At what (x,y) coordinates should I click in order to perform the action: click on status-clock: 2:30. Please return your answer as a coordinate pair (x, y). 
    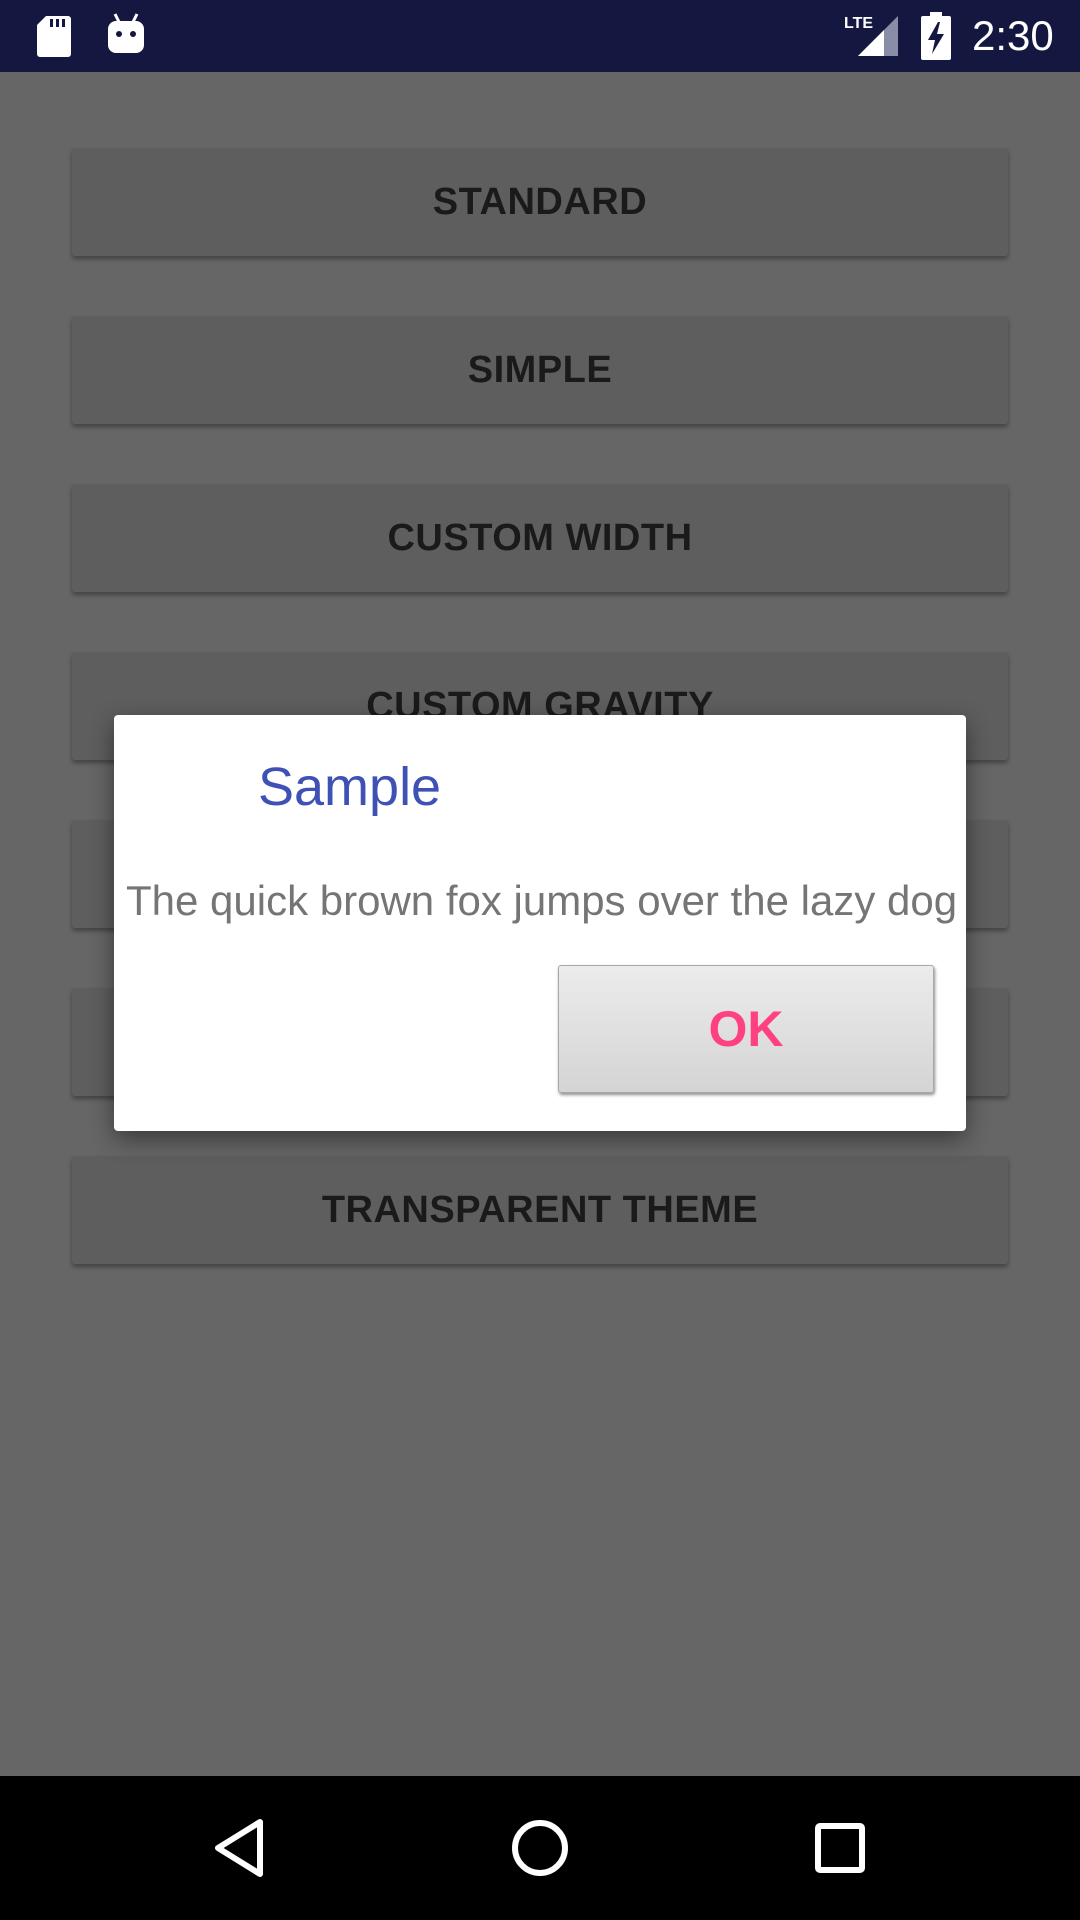
    Looking at the image, I should click on (1013, 35).